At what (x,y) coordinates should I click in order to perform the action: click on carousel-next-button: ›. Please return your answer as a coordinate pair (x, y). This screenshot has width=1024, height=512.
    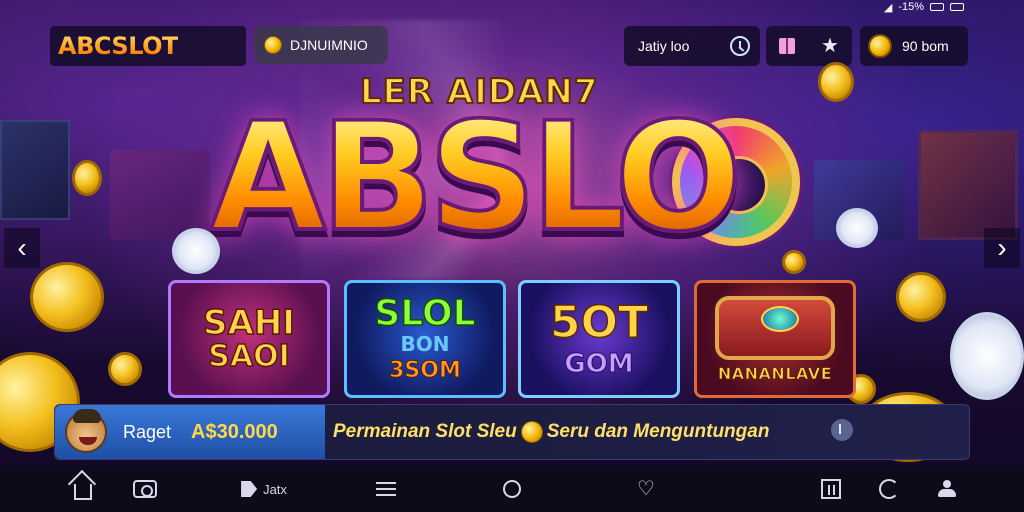
    Looking at the image, I should click on (1002, 248).